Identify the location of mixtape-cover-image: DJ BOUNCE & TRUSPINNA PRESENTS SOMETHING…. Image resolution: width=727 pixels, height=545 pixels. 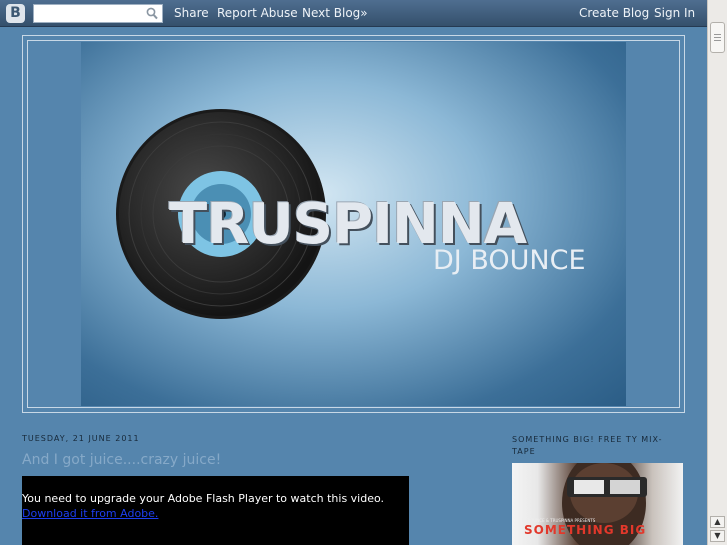
(597, 504).